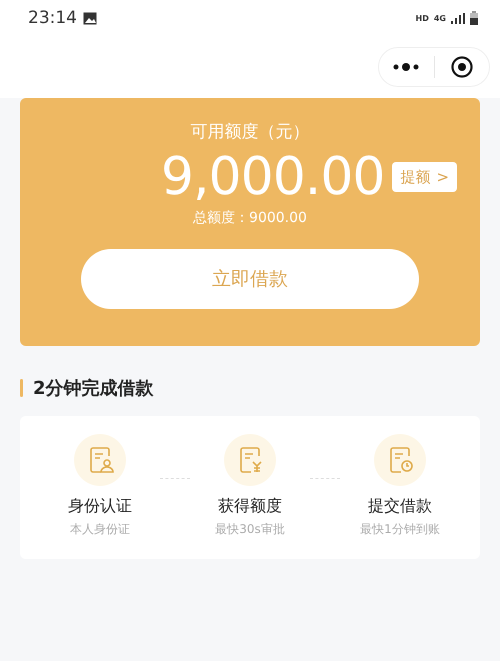 The image size is (500, 661). I want to click on target-icon, so click(461, 67).